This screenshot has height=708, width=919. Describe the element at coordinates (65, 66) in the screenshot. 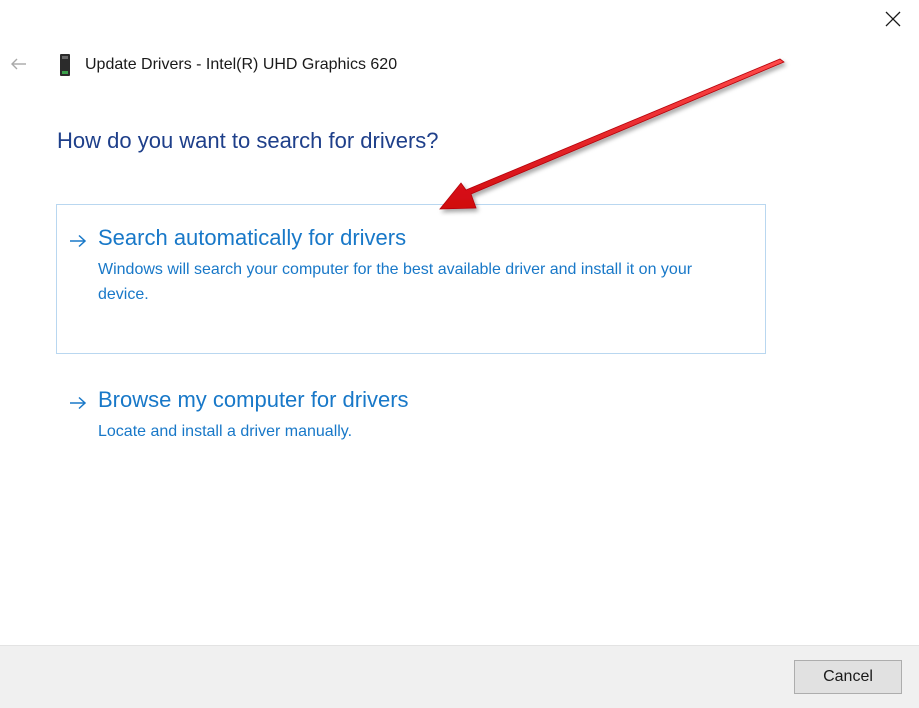

I see `display-adapter-icon` at that location.